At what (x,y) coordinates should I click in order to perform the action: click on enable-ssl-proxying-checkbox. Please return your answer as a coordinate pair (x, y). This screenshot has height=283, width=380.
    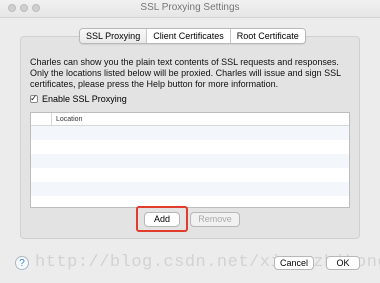
    Looking at the image, I should click on (34, 98).